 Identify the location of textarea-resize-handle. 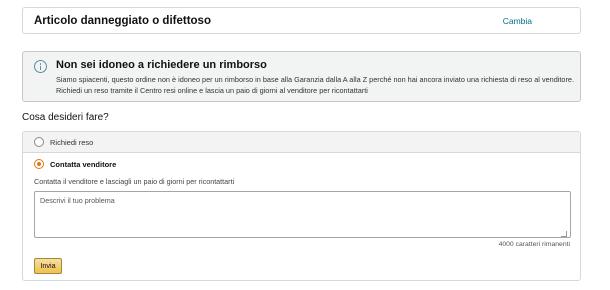
(564, 234).